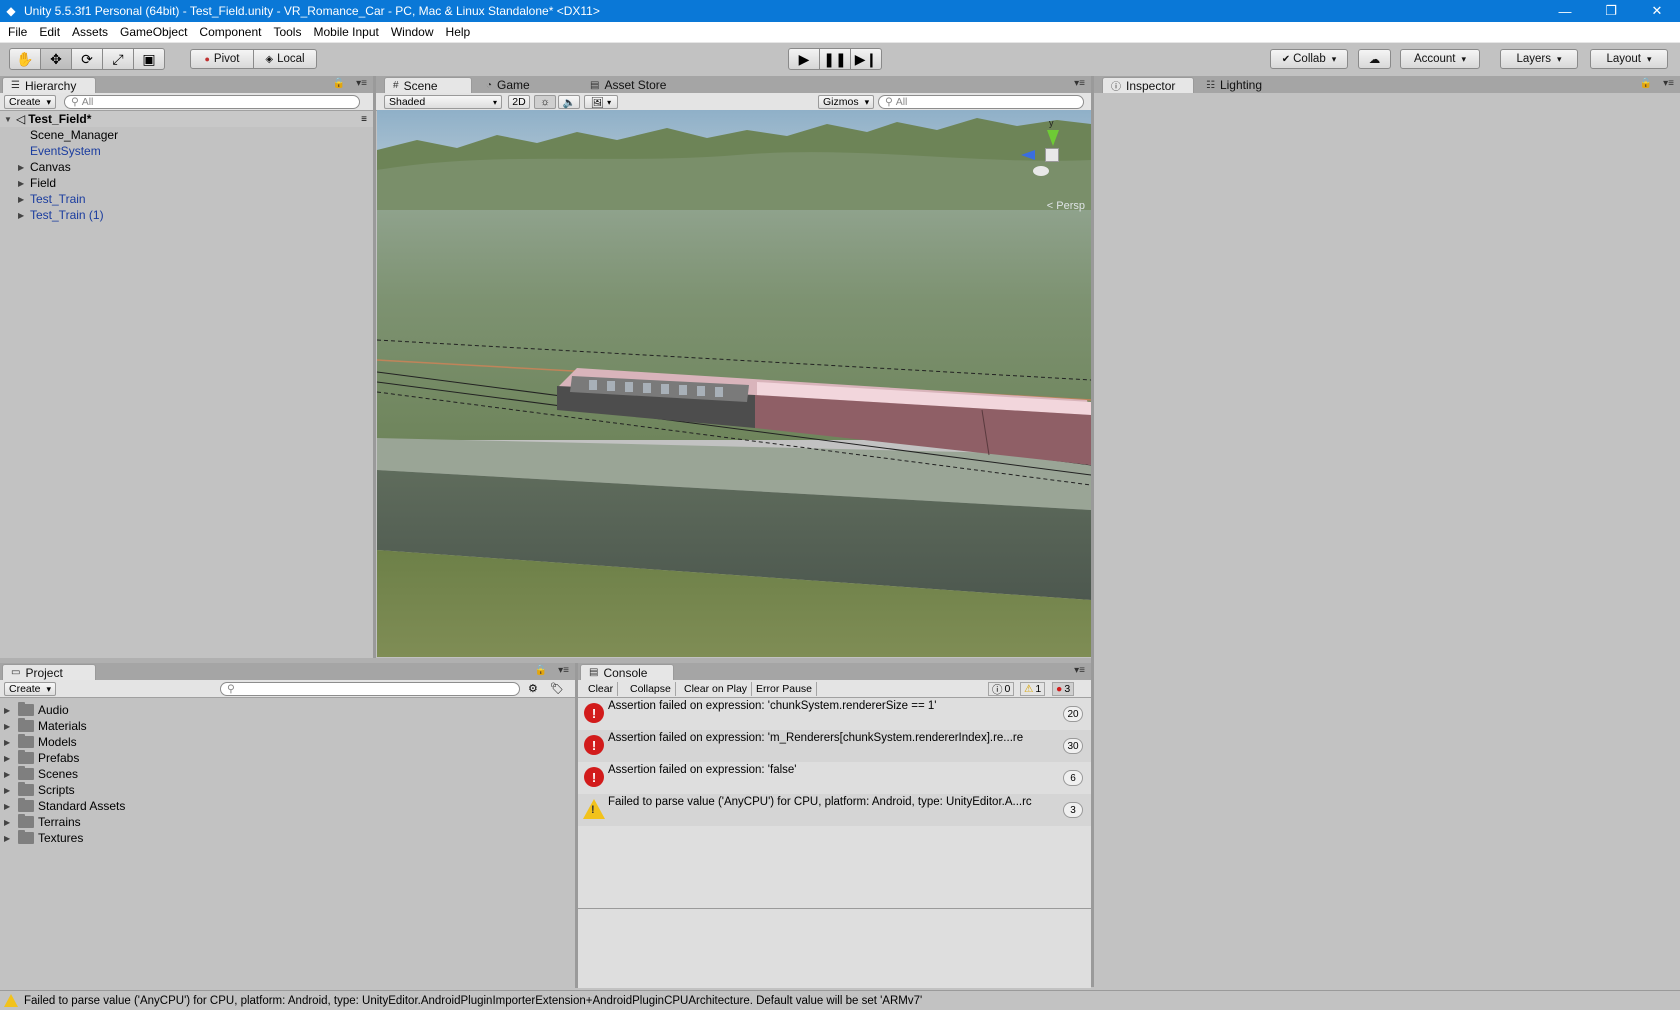 Image resolution: width=1680 pixels, height=1010 pixels. What do you see at coordinates (287, 32) in the screenshot?
I see `menu-tools: Tools` at bounding box center [287, 32].